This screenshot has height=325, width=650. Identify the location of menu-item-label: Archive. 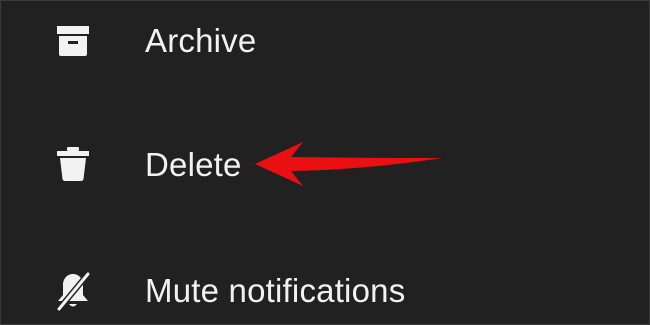
(201, 40).